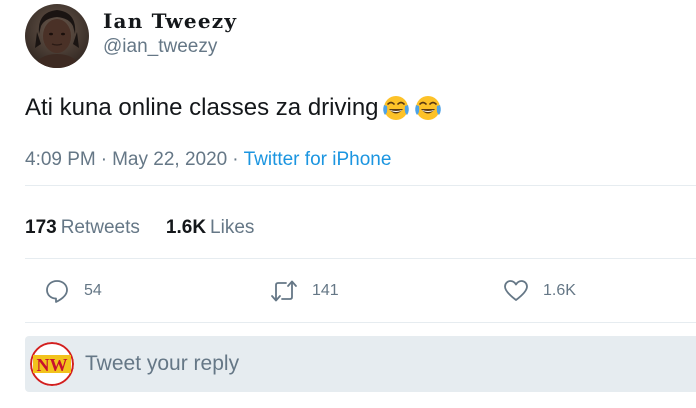  Describe the element at coordinates (559, 290) in the screenshot. I see `like-count: 1.6K` at that location.